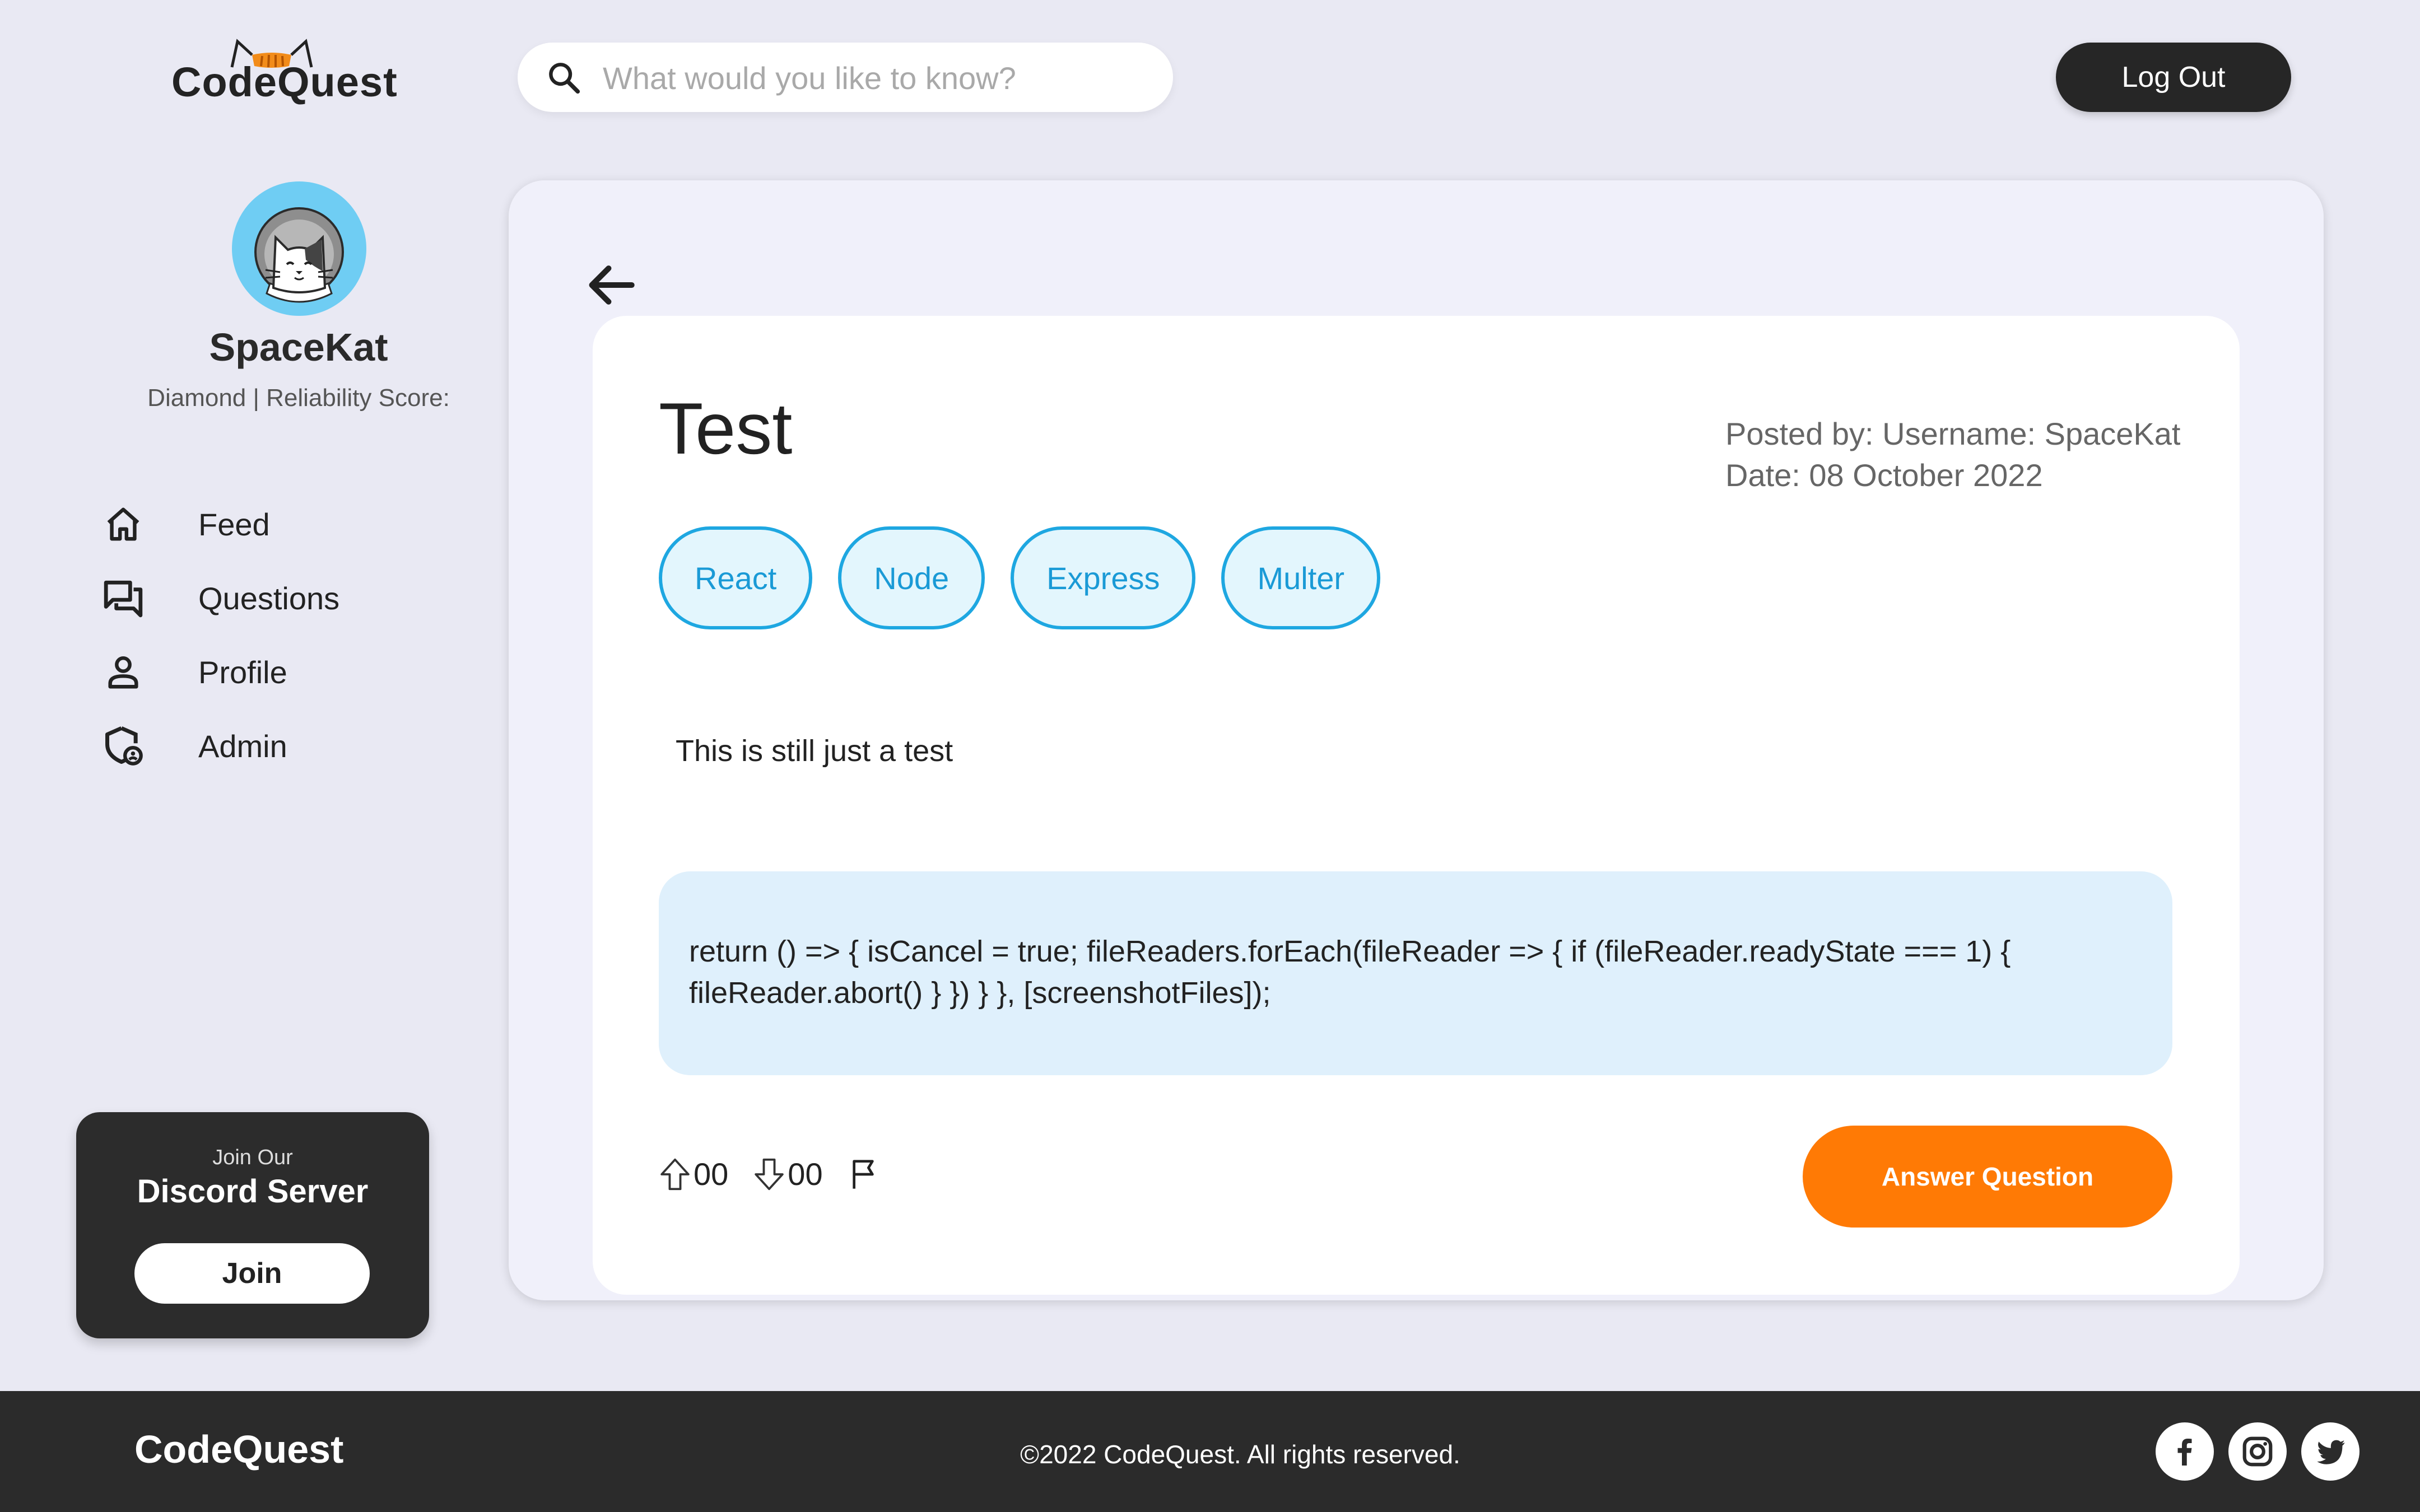 This screenshot has width=2420, height=1512. I want to click on tag-node: Node, so click(911, 577).